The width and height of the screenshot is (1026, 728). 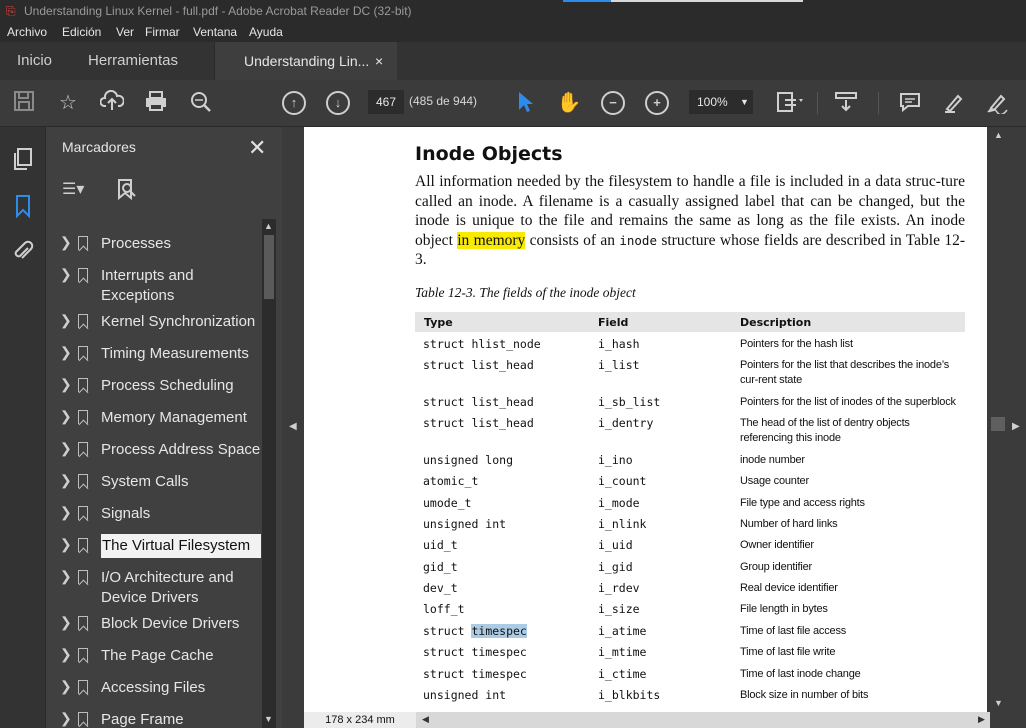 I want to click on cell-type: dev_t, so click(x=440, y=588).